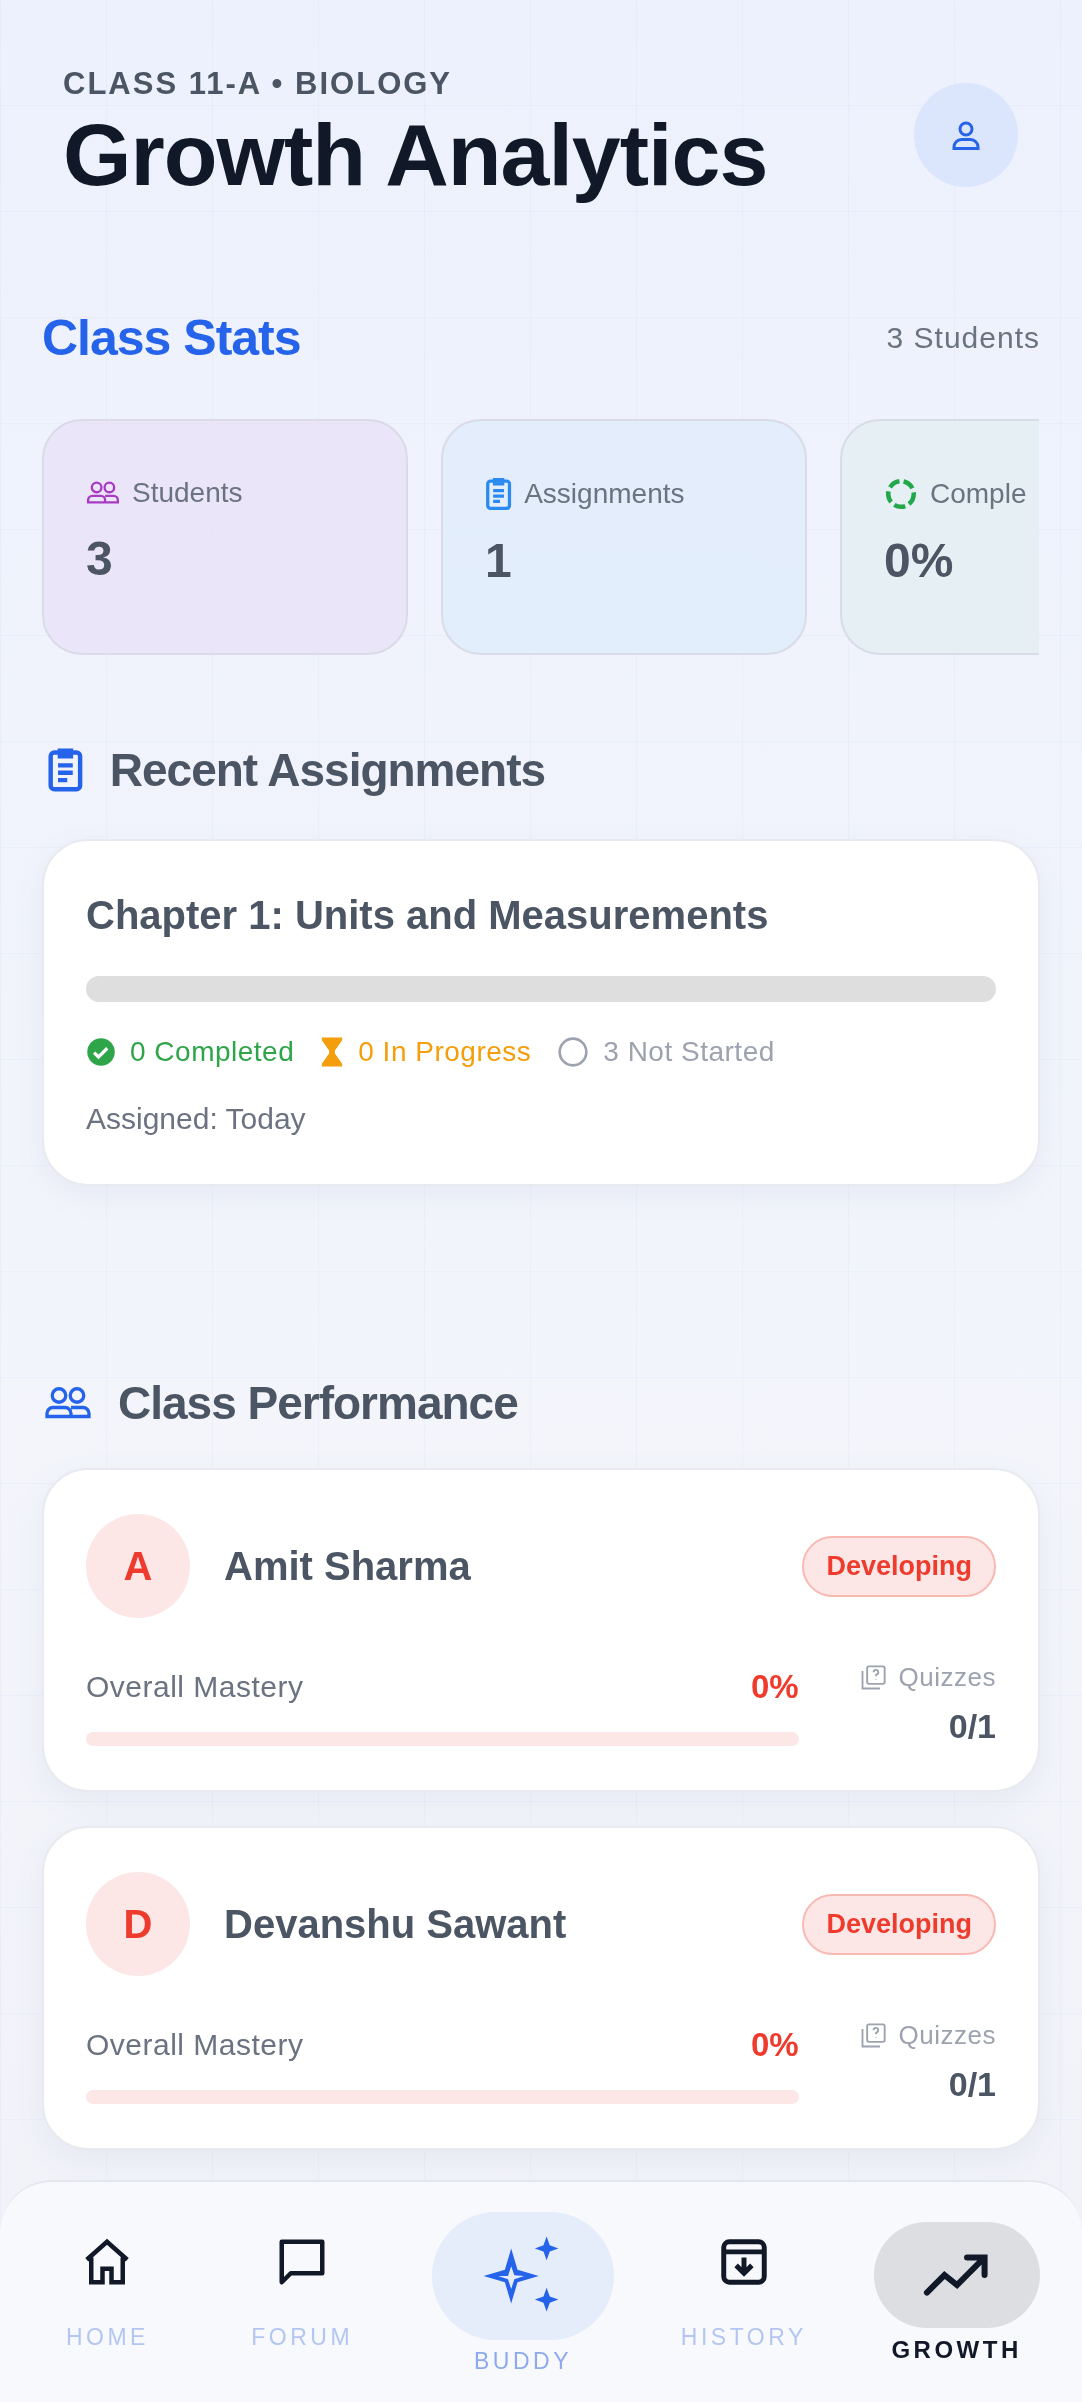 The width and height of the screenshot is (1082, 2402). I want to click on student-card: D Devanshu Sawant Developing Overall Mastery 0% Quizzes 0/1, so click(541, 1988).